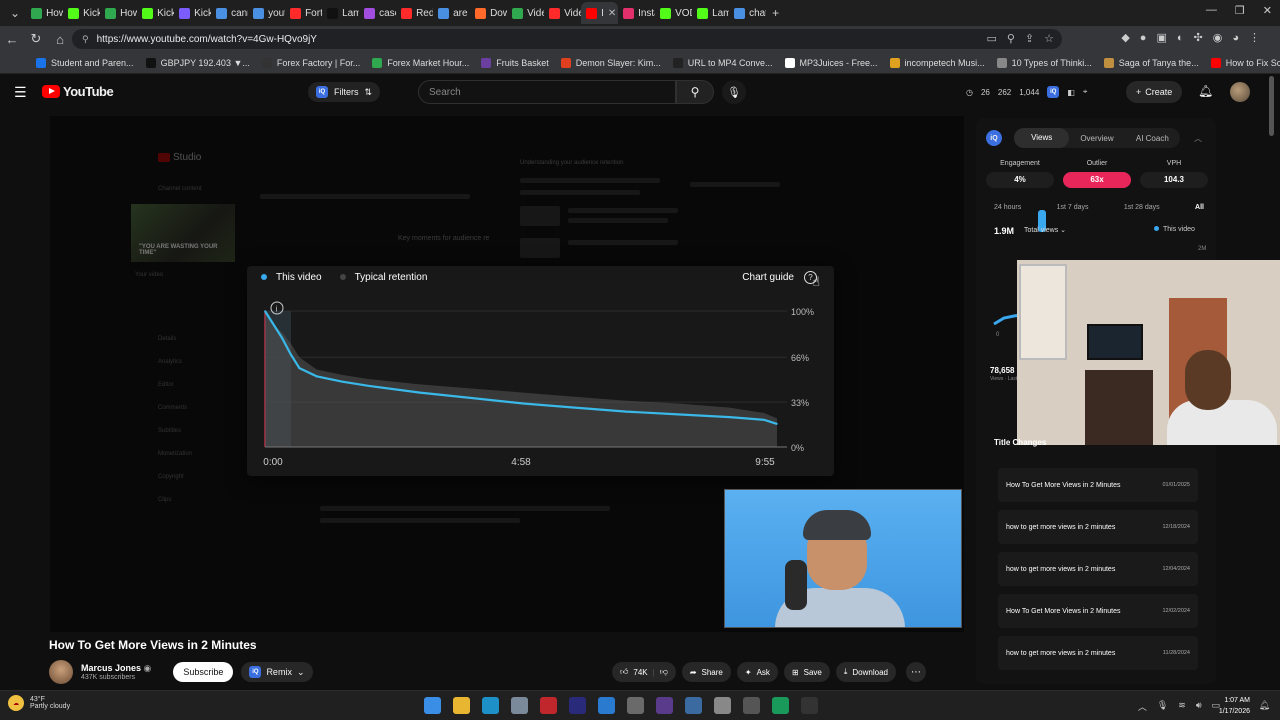 The height and width of the screenshot is (720, 1280). Describe the element at coordinates (1096, 138) in the screenshot. I see `vidiq-tab-overview: Overview` at that location.